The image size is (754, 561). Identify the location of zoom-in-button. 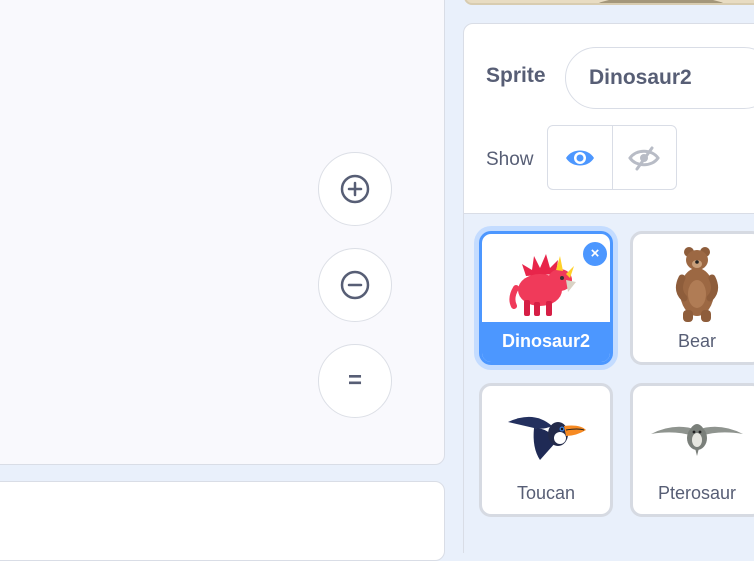
(355, 189).